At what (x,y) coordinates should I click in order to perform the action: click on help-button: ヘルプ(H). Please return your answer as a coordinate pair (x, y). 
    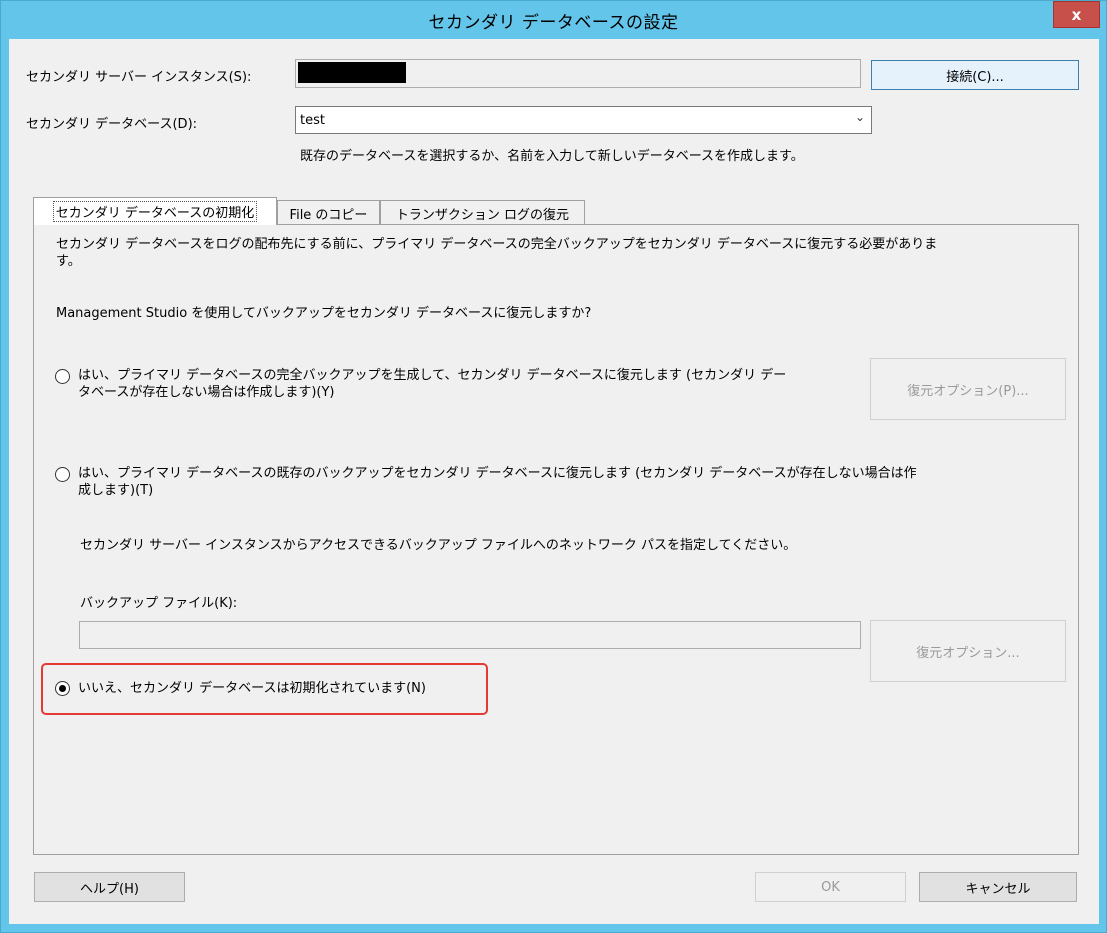
    Looking at the image, I should click on (109, 887).